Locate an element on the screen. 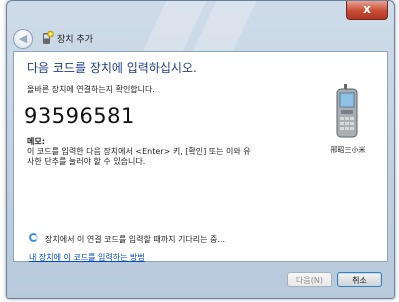  close-icon: x is located at coordinates (367, 9).